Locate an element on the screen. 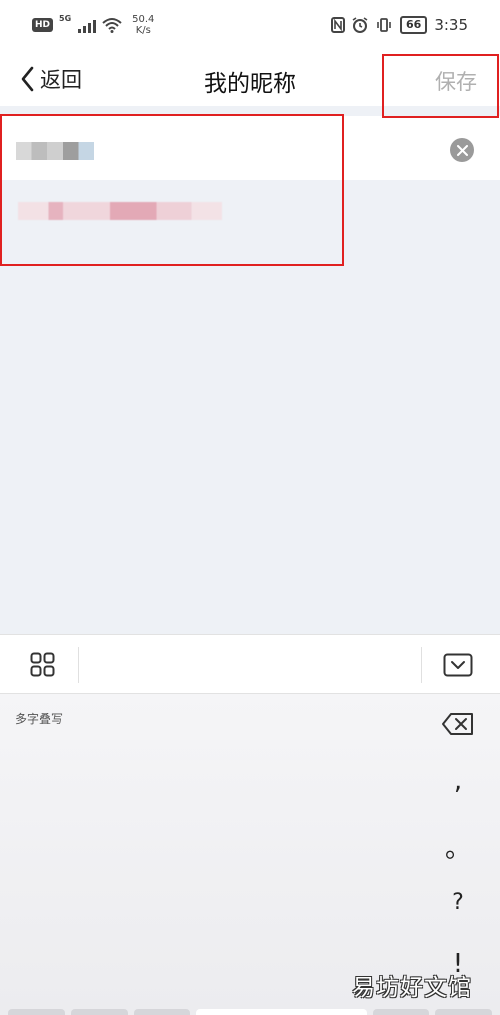 The height and width of the screenshot is (1015, 500). close-icon is located at coordinates (462, 150).